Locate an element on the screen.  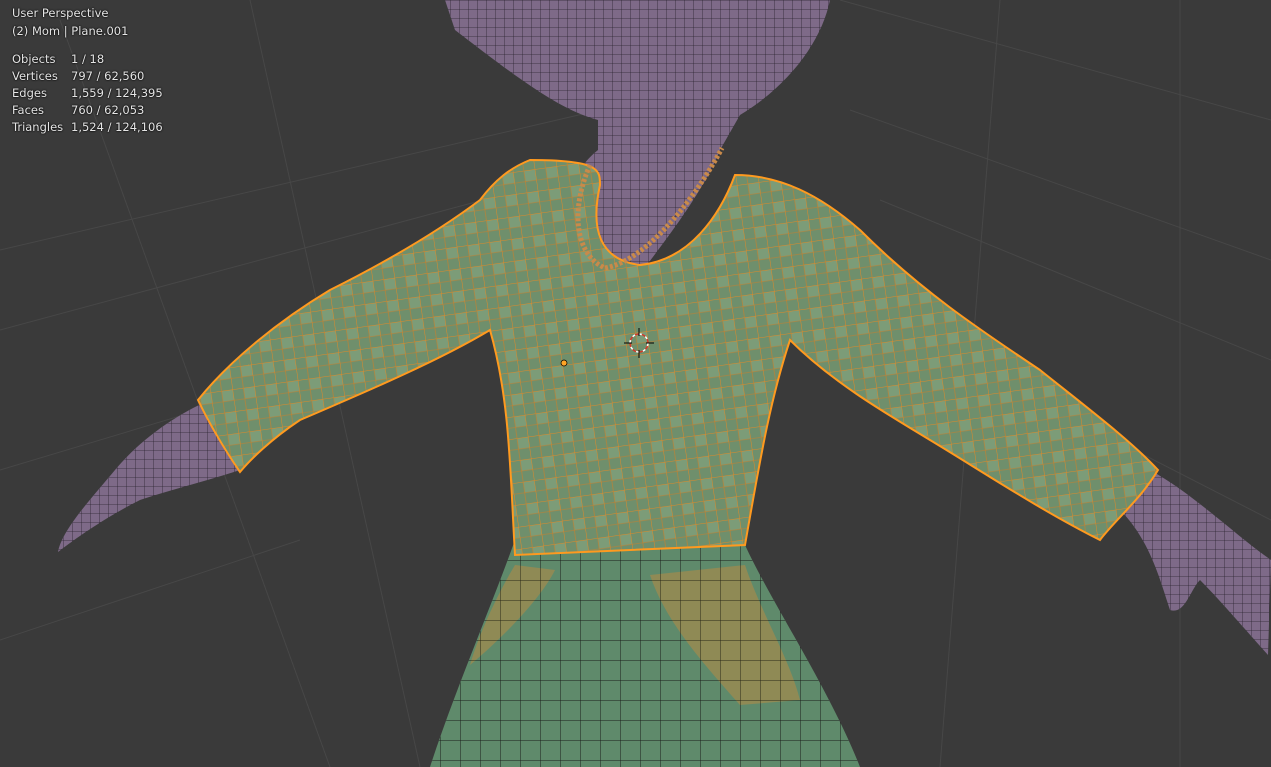
view-perspective-label: User Perspective is located at coordinates (60, 13).